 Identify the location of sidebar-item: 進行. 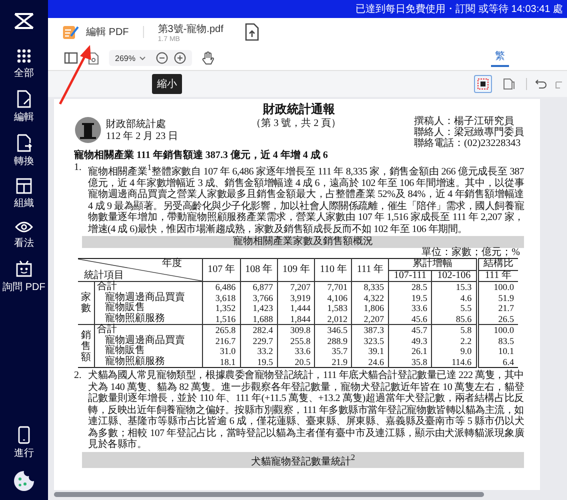
(24, 443).